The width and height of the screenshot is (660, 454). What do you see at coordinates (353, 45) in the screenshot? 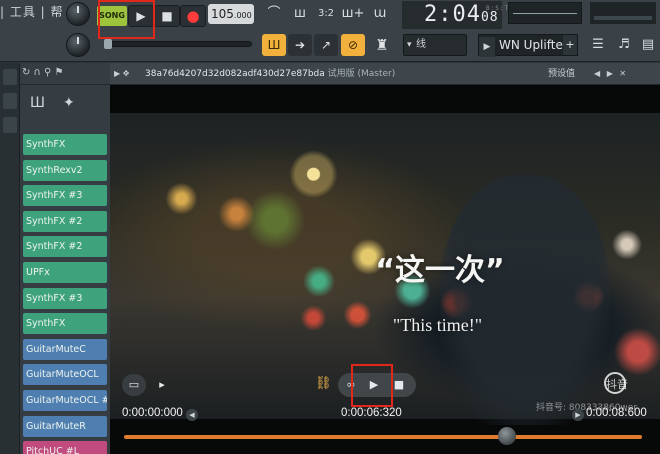
I see `link-tool-icon: ⊘` at bounding box center [353, 45].